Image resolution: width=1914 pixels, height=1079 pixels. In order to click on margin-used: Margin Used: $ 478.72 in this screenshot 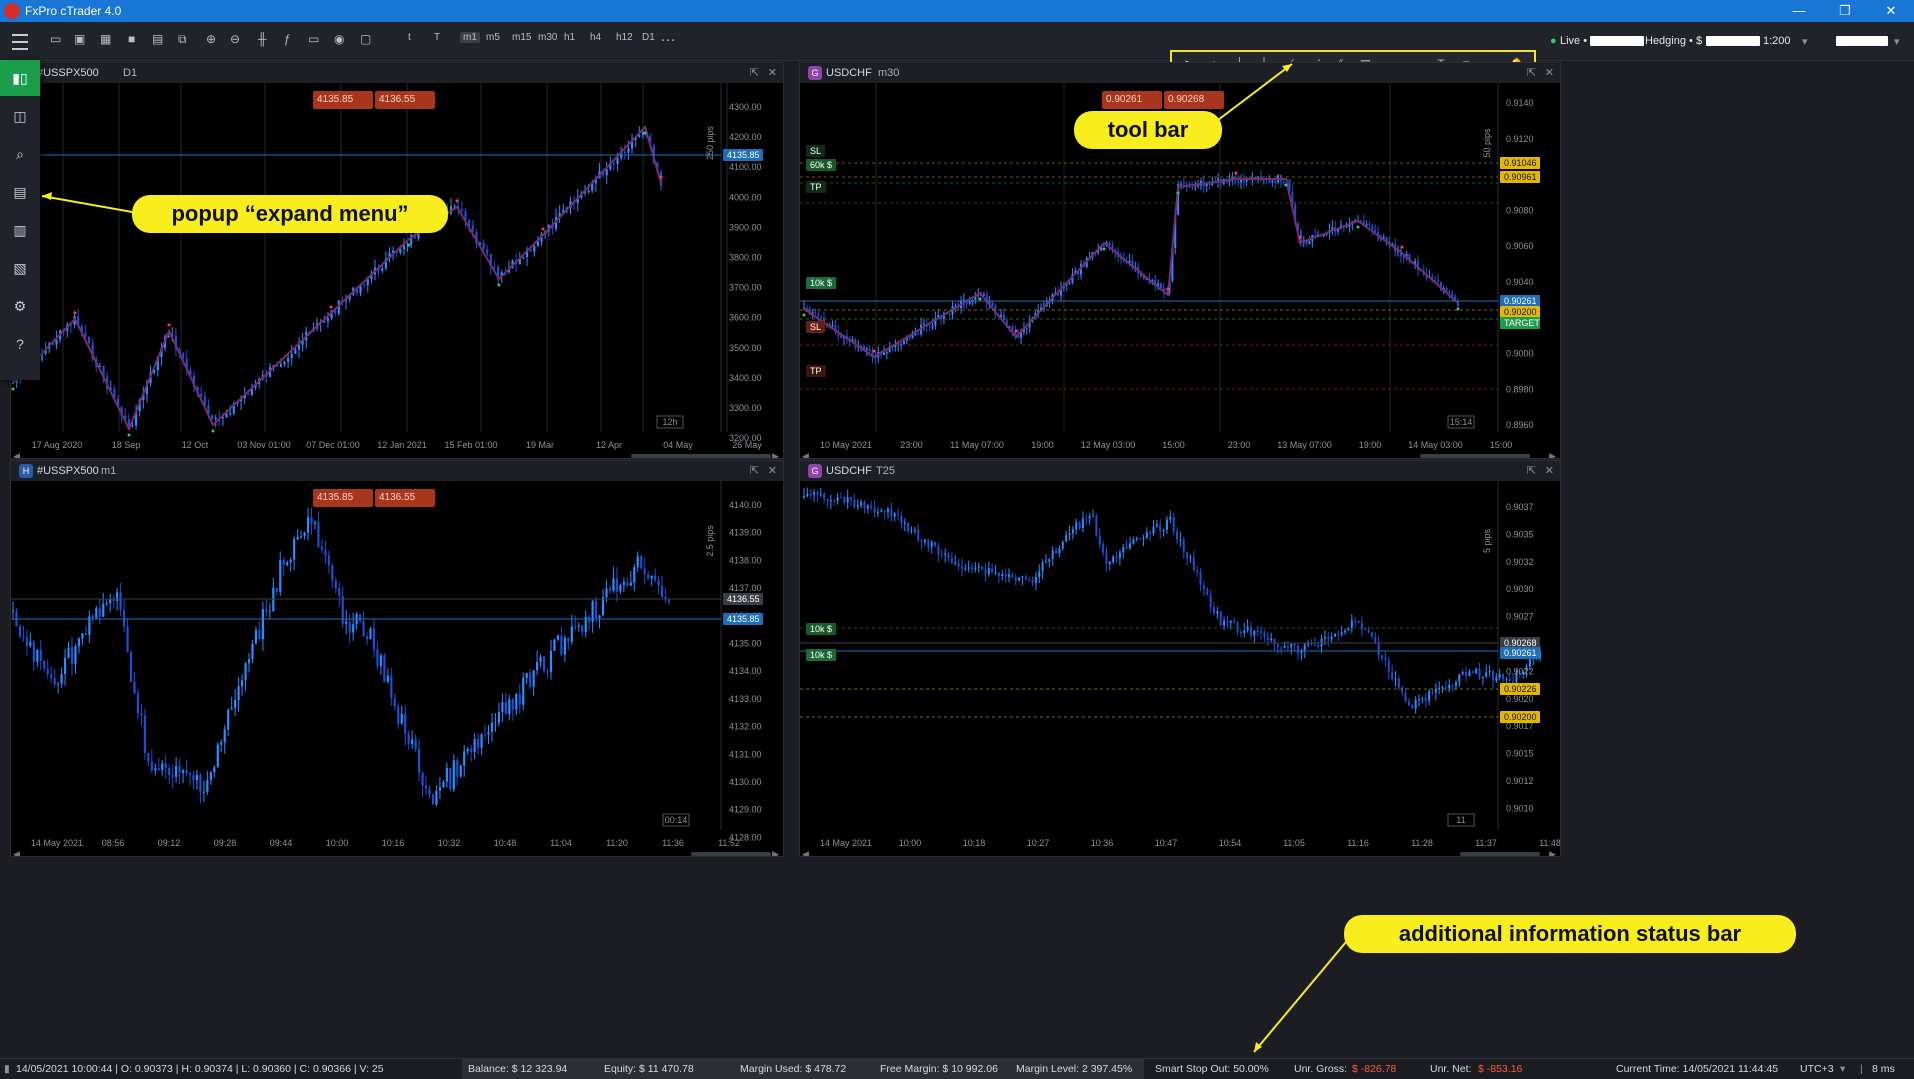, I will do `click(793, 1069)`.